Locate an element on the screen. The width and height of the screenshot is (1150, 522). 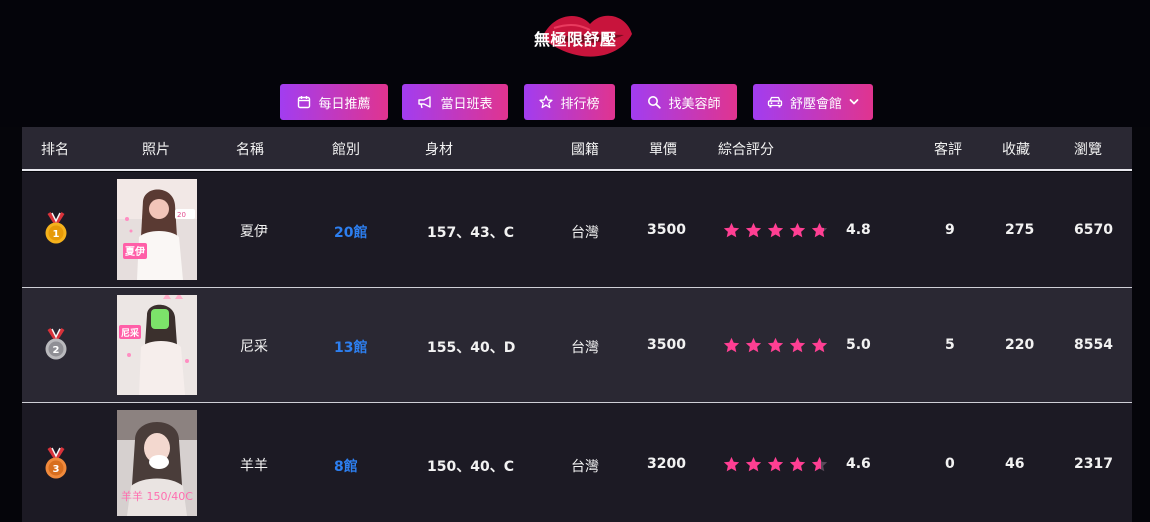
header-reviews: 客評 is located at coordinates (948, 150).